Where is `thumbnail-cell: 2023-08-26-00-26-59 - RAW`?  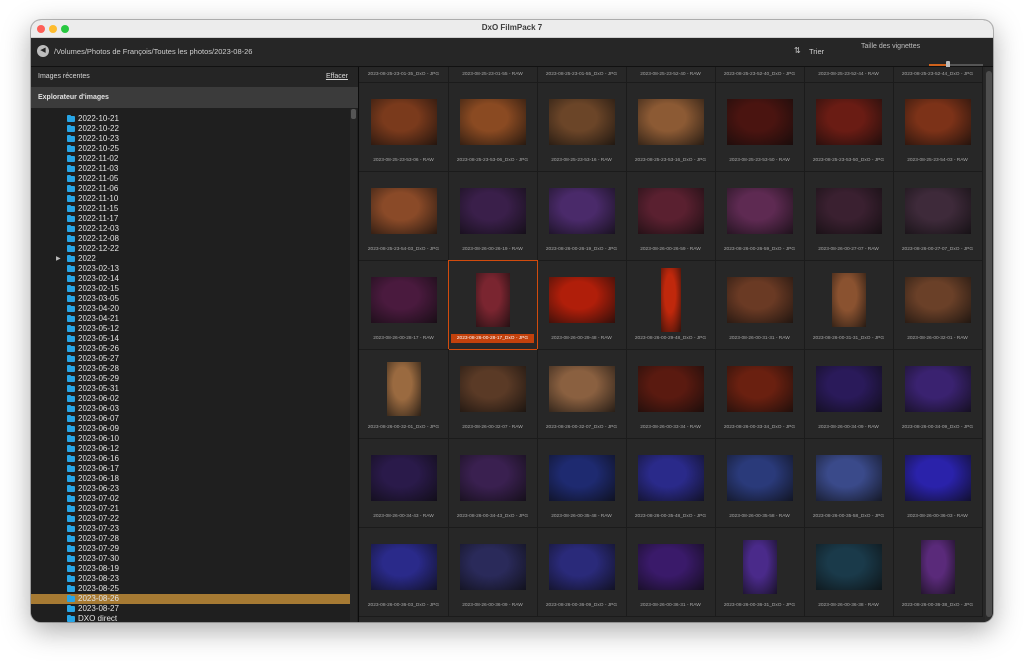
thumbnail-cell: 2023-08-26-00-26-59 - RAW is located at coordinates (671, 216).